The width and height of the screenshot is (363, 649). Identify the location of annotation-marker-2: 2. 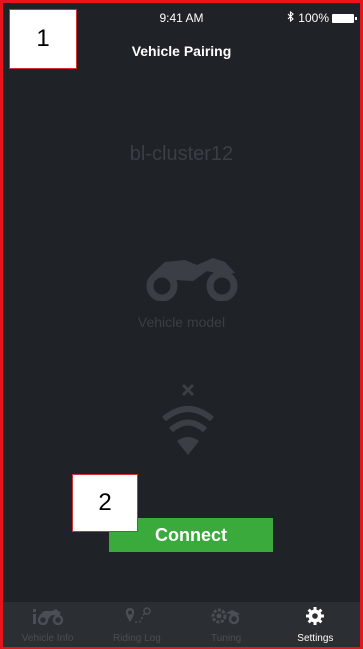
(105, 503).